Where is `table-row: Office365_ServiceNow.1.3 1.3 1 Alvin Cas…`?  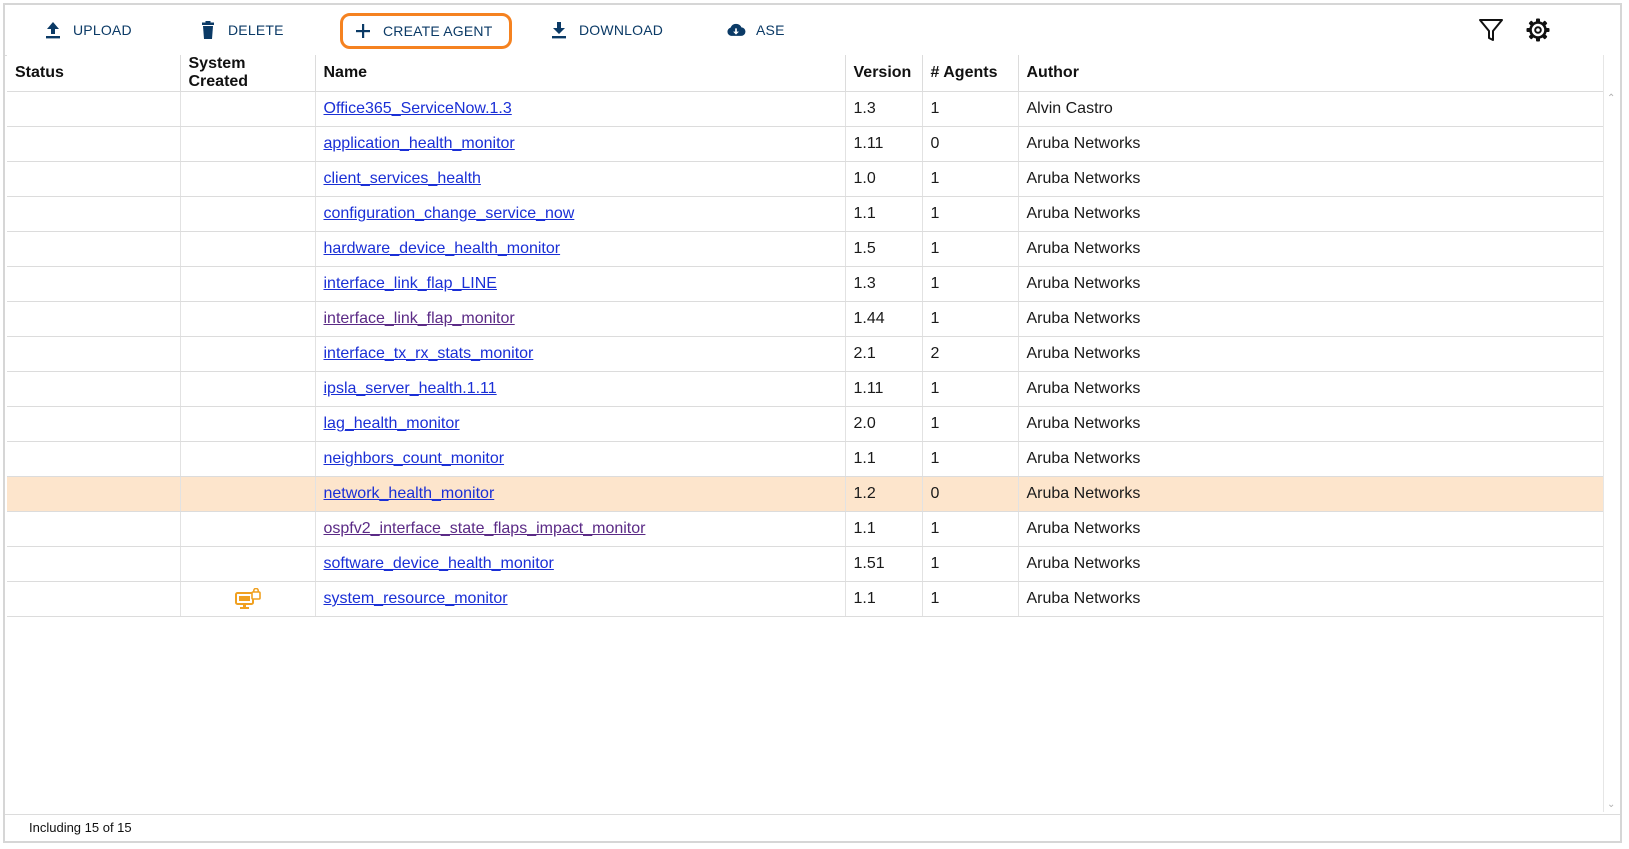
table-row: Office365_ServiceNow.1.3 1.3 1 Alvin Cas… is located at coordinates (807, 109).